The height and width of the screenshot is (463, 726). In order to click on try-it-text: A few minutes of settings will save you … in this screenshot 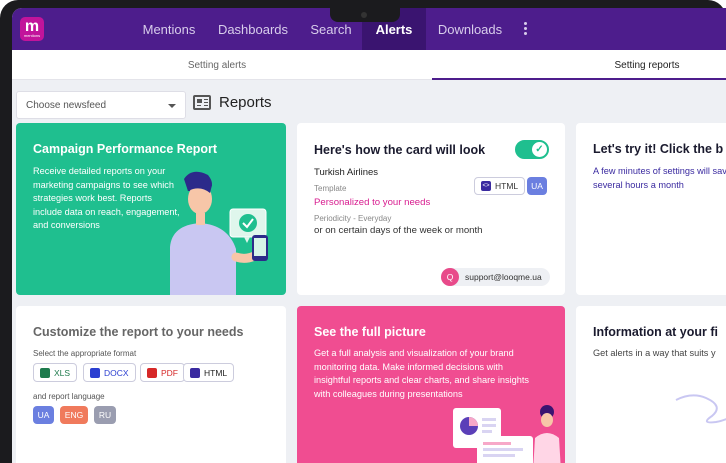, I will do `click(659, 178)`.